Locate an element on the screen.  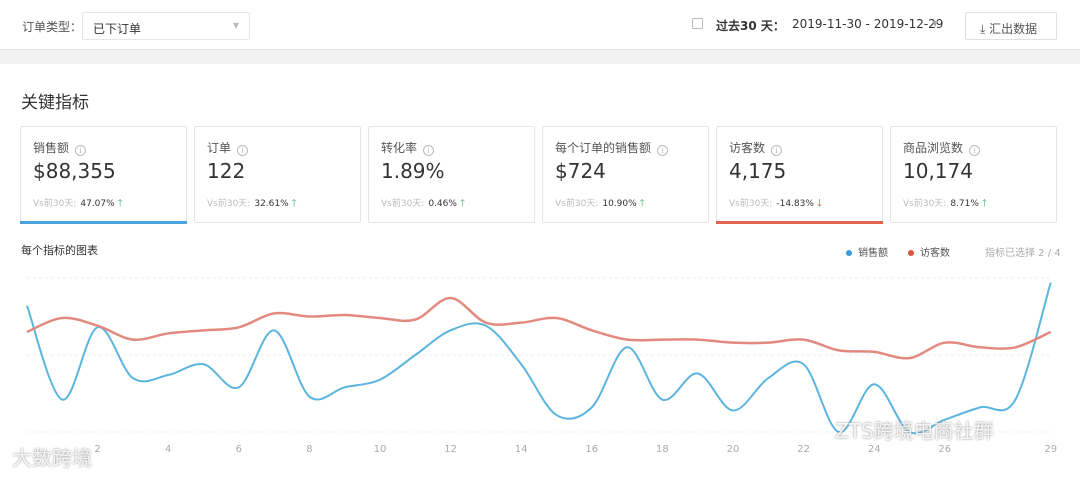
metric-change: 47.07% is located at coordinates (97, 204).